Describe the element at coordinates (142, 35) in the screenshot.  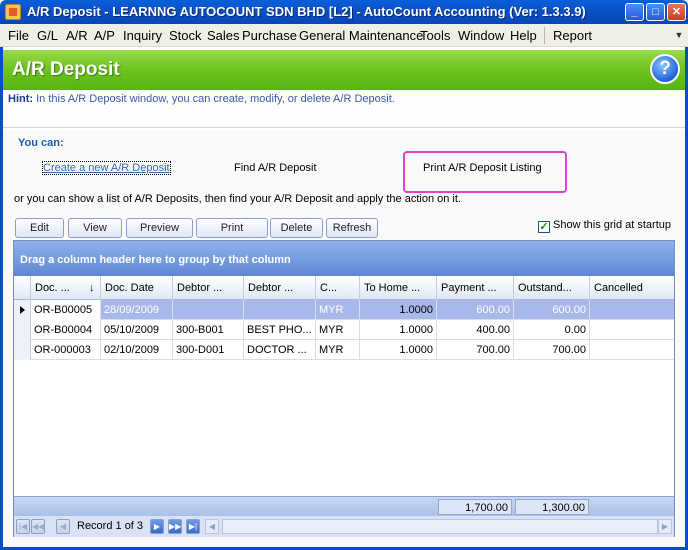
I see `menu-inquiry: Inquiry` at that location.